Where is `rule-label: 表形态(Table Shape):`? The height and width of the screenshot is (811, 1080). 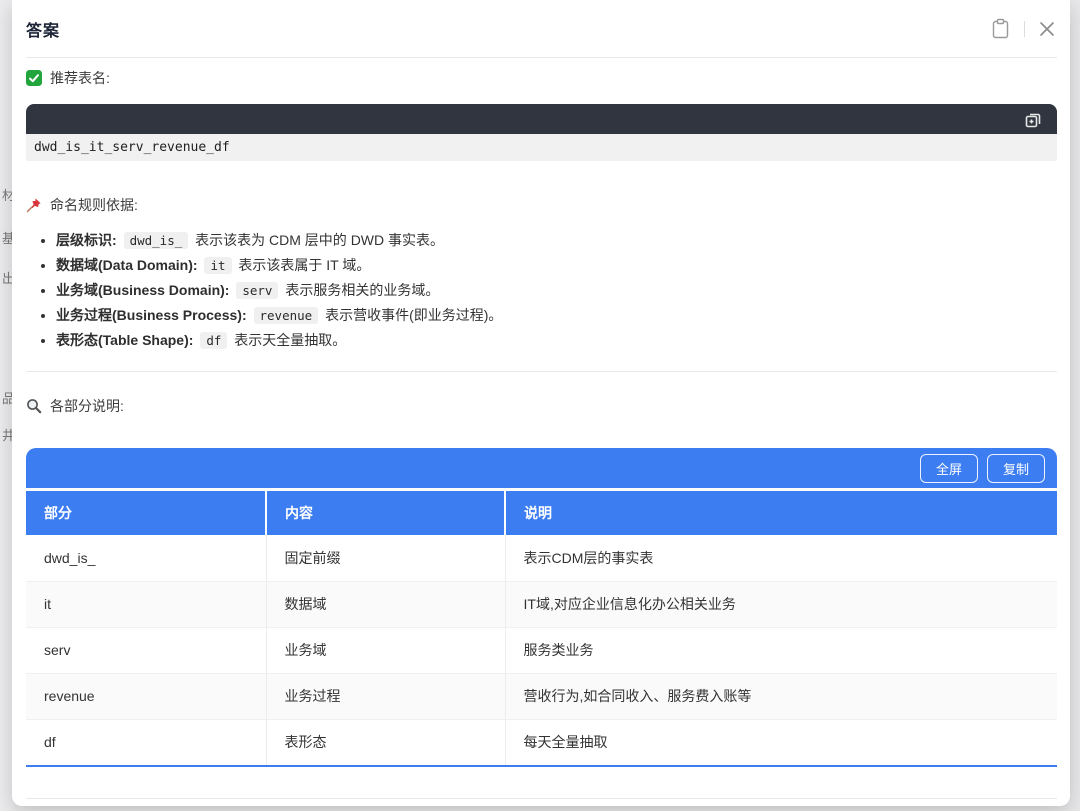 rule-label: 表形态(Table Shape): is located at coordinates (125, 340).